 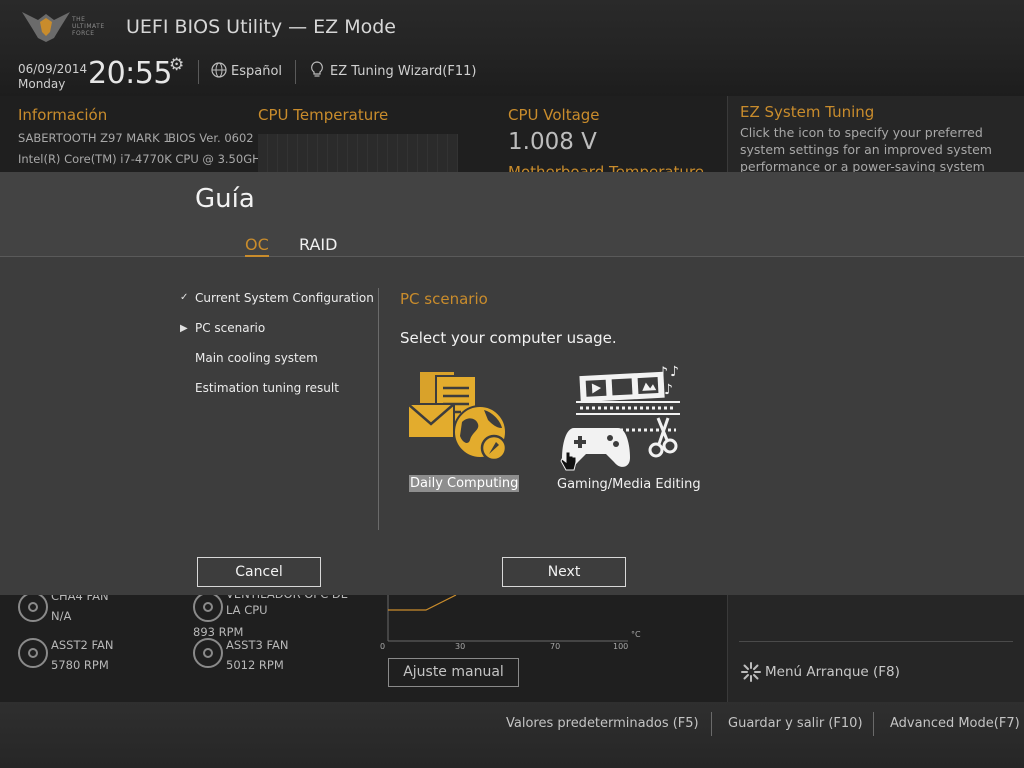 I want to click on section-title: PC scenario, so click(x=444, y=299).